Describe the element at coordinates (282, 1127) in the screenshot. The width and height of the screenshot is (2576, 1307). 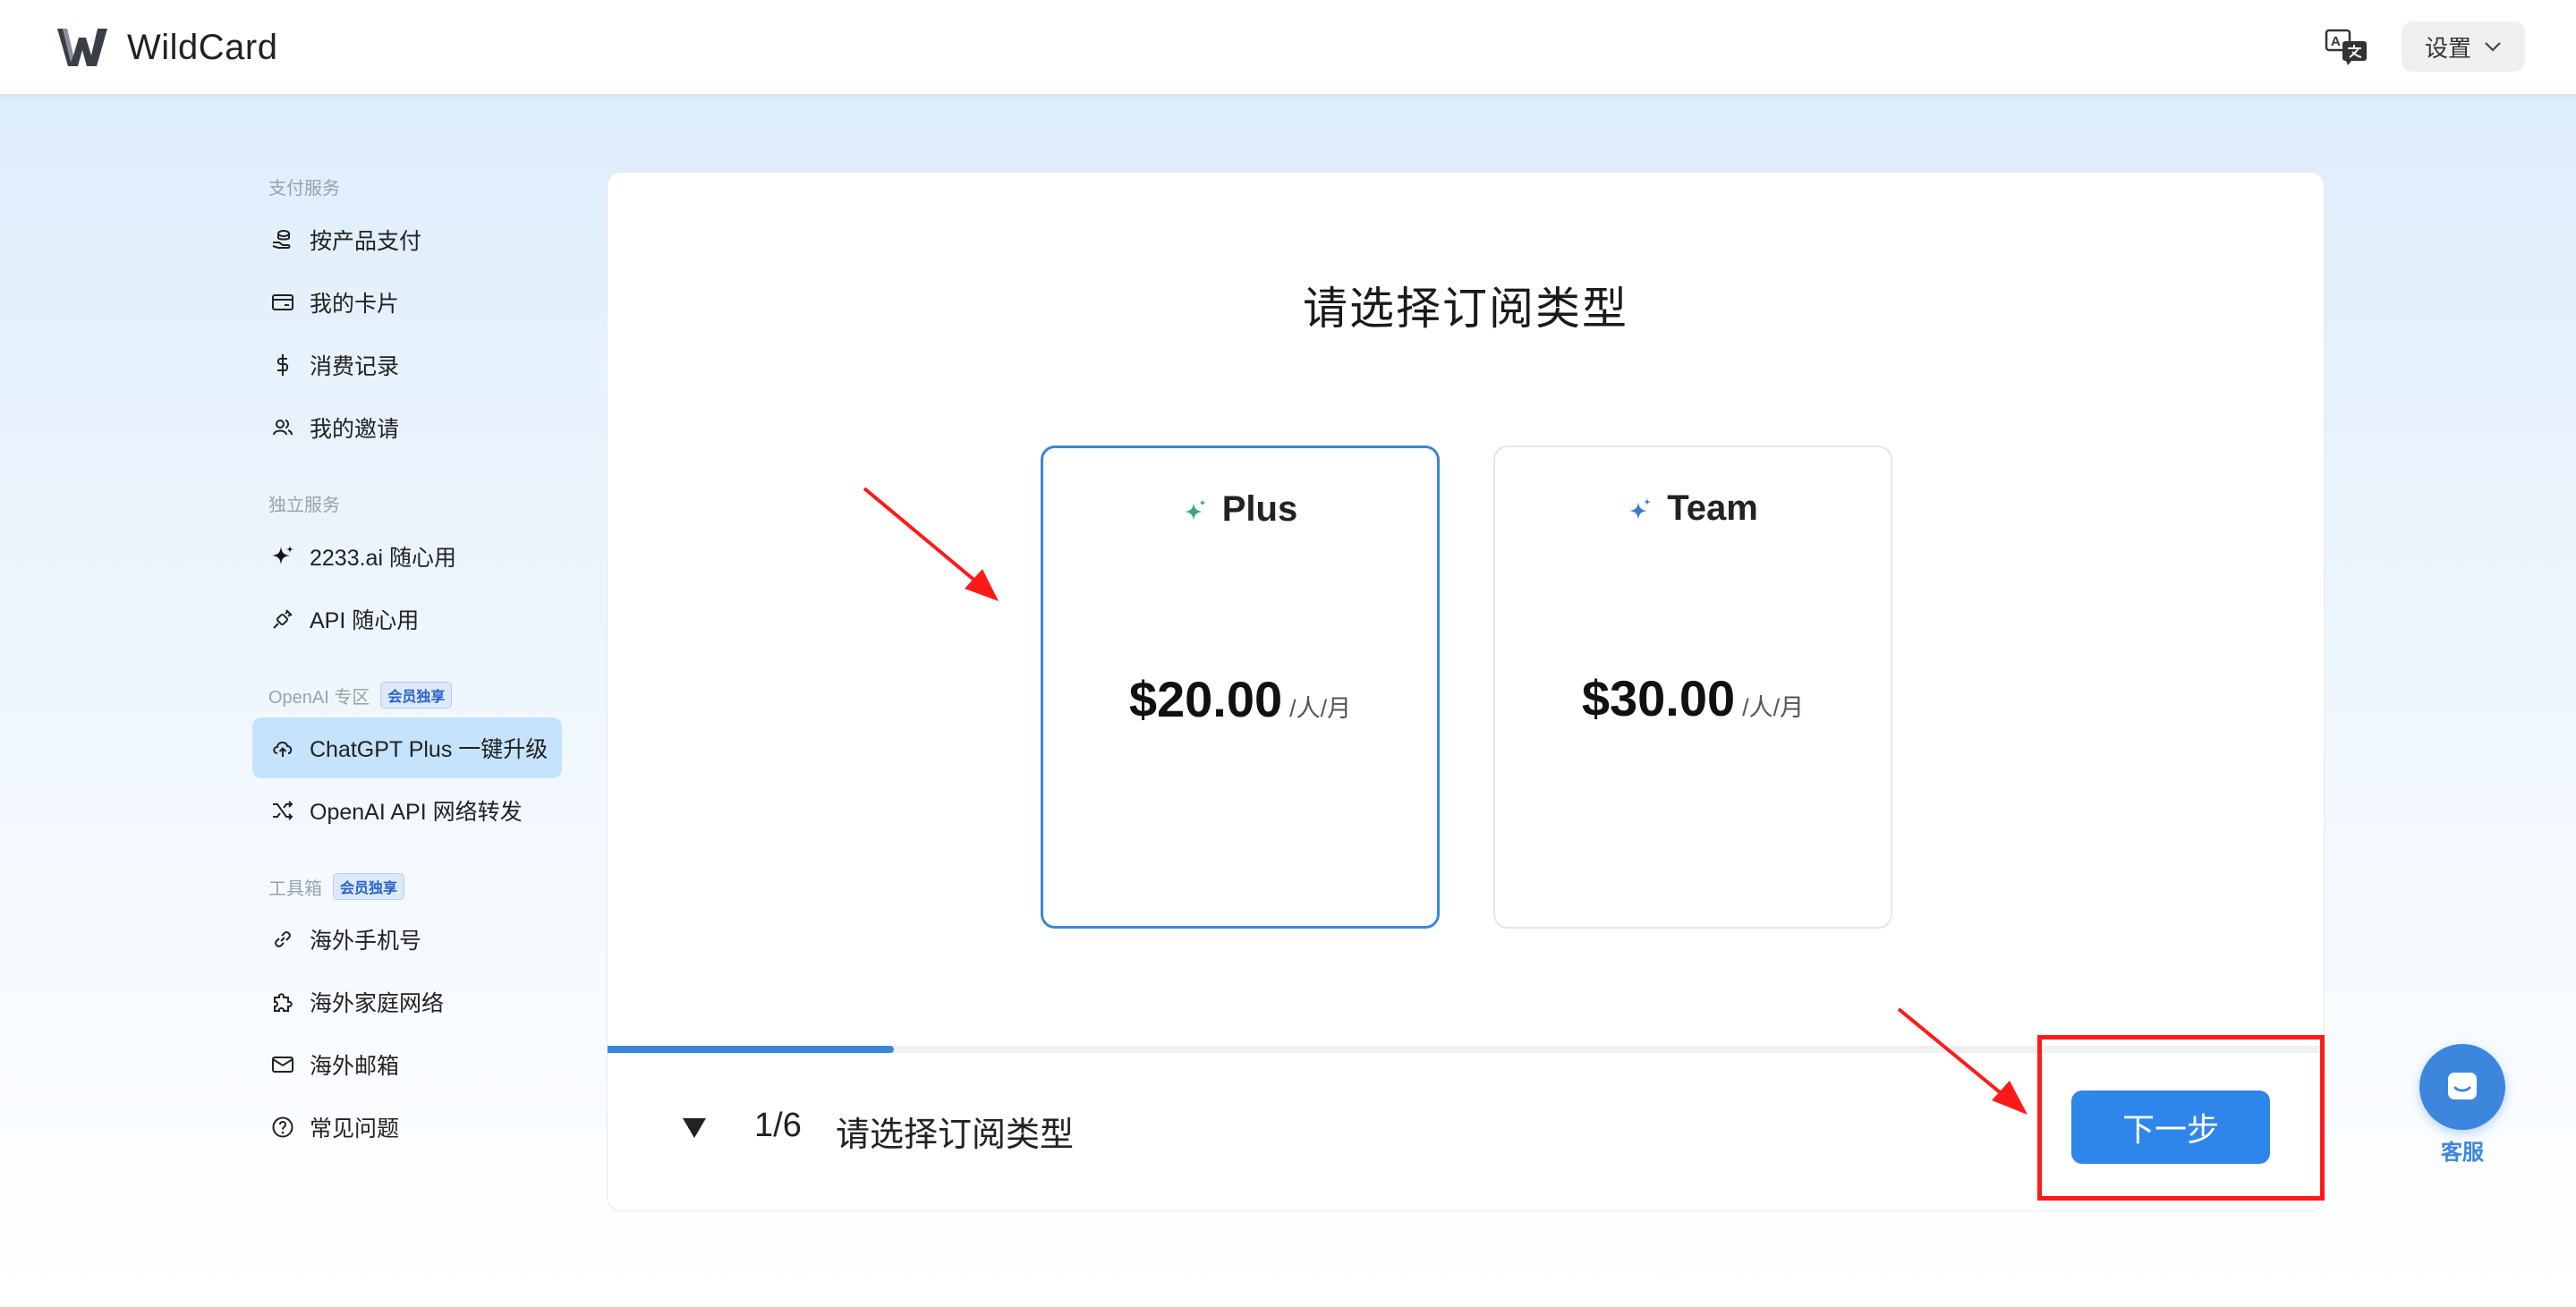
I see `question-circle-icon` at that location.